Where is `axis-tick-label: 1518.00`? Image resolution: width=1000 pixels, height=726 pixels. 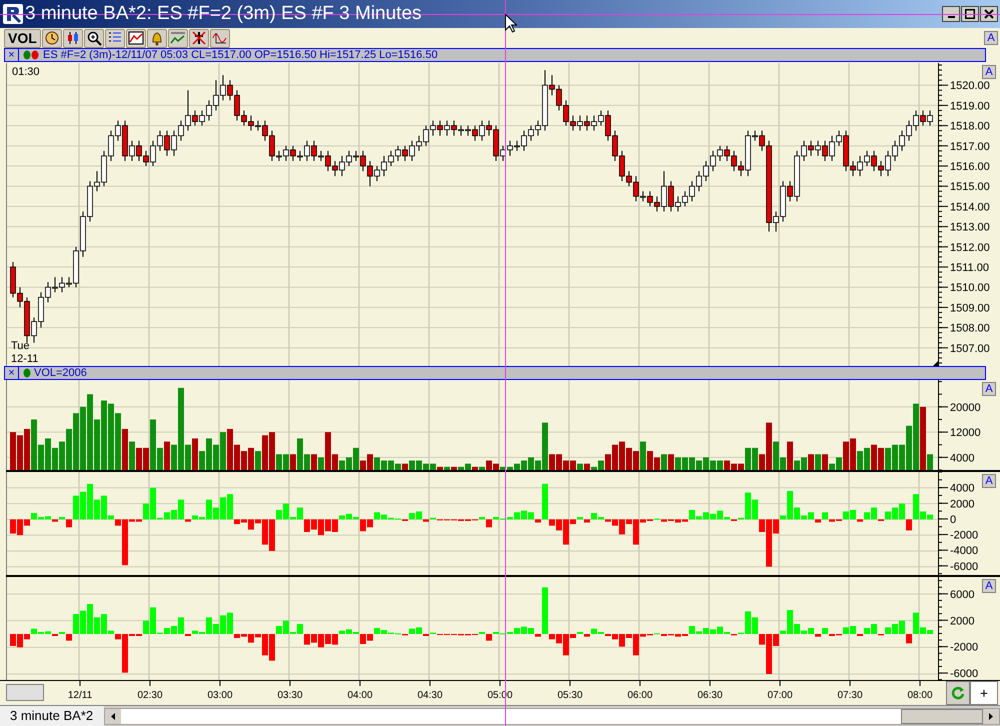
axis-tick-label: 1518.00 is located at coordinates (970, 126).